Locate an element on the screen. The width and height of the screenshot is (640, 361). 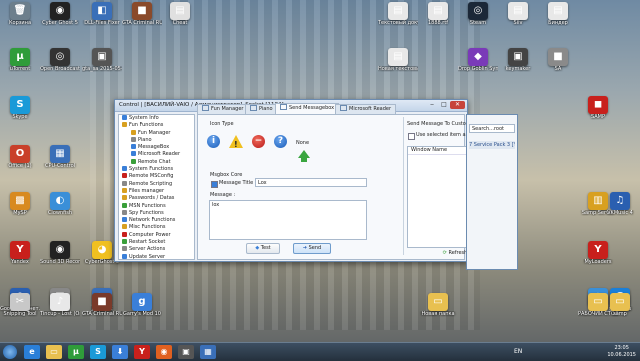
taskbar-app-icon: e is located at coordinates (32, 352).